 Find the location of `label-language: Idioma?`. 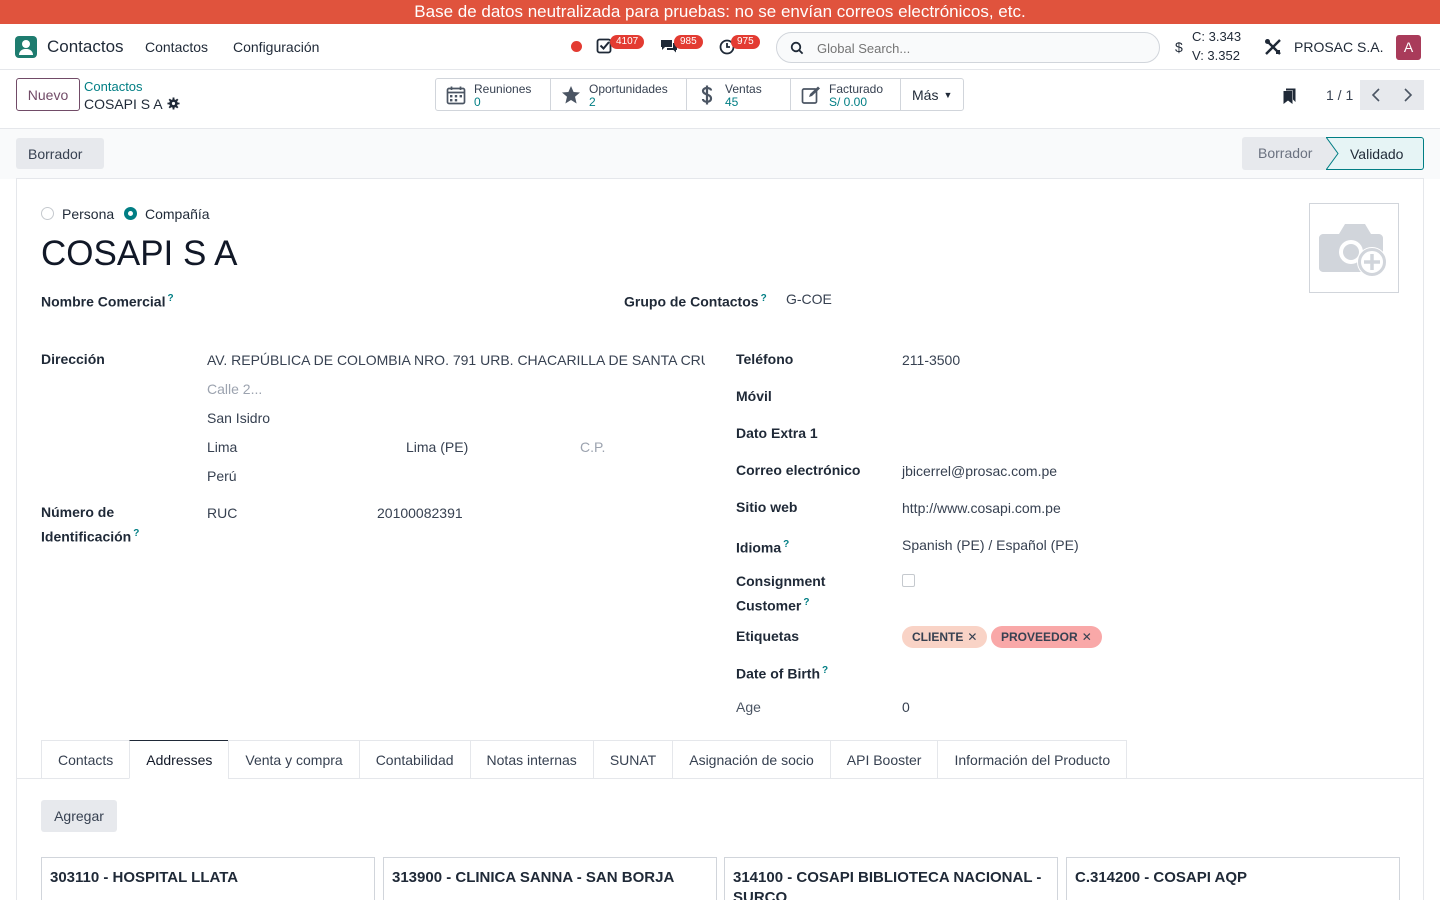

label-language: Idioma? is located at coordinates (763, 547).